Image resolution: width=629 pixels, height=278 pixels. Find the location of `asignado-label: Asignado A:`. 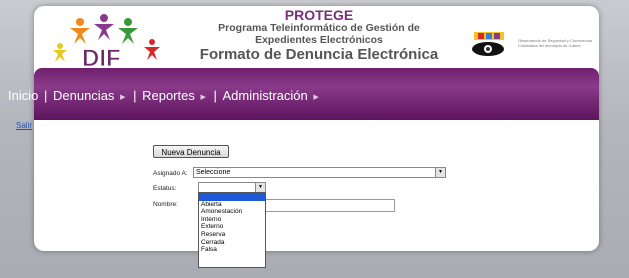

asignado-label: Asignado A: is located at coordinates (170, 173).